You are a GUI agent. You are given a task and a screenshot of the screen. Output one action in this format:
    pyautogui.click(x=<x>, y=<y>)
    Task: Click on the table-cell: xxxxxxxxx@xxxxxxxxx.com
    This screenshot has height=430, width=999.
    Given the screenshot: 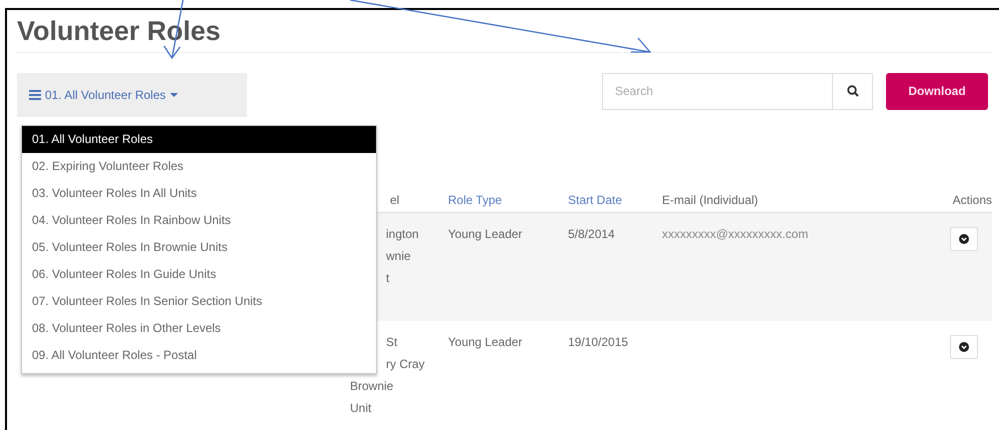 What is the action you would take?
    pyautogui.click(x=735, y=234)
    